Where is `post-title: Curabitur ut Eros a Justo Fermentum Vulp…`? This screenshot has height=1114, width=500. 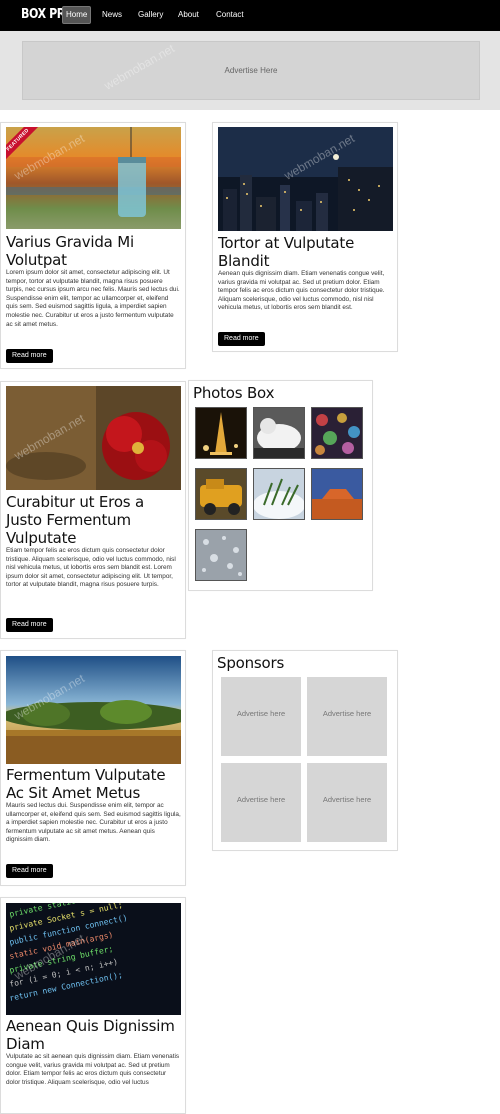
post-title: Curabitur ut Eros a Justo Fermentum Vulp… is located at coordinates (93, 520).